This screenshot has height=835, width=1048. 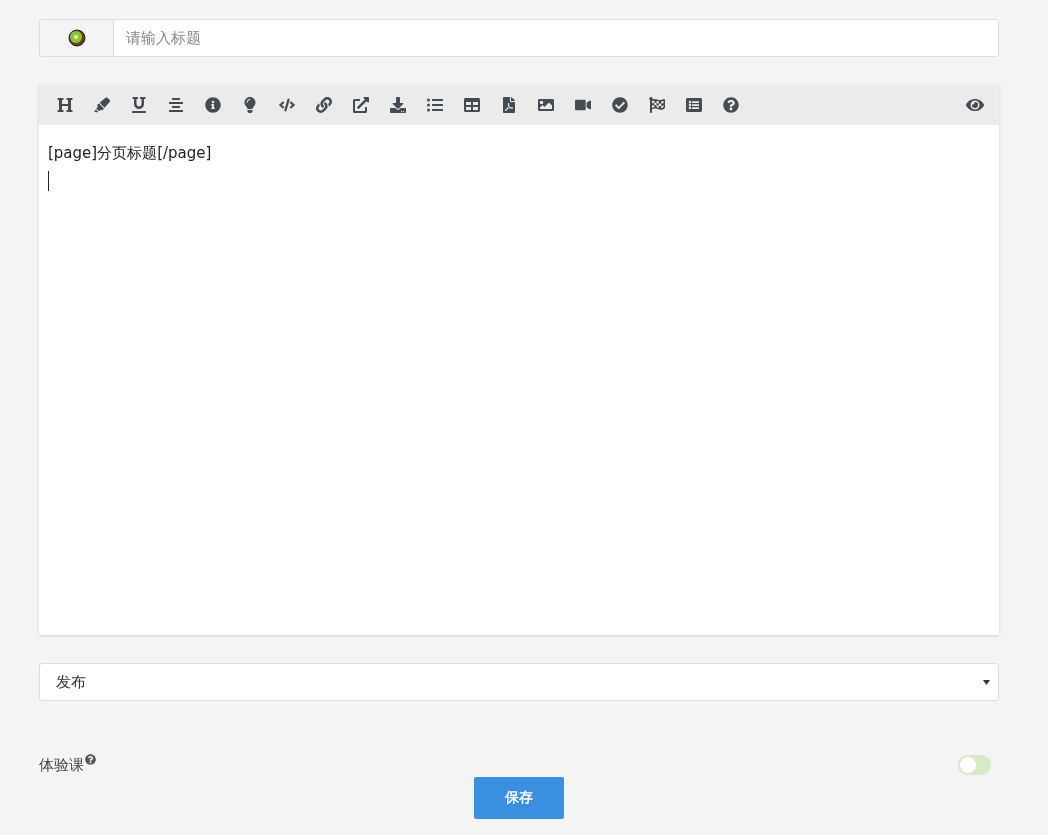 What do you see at coordinates (286, 105) in the screenshot?
I see `code-icon` at bounding box center [286, 105].